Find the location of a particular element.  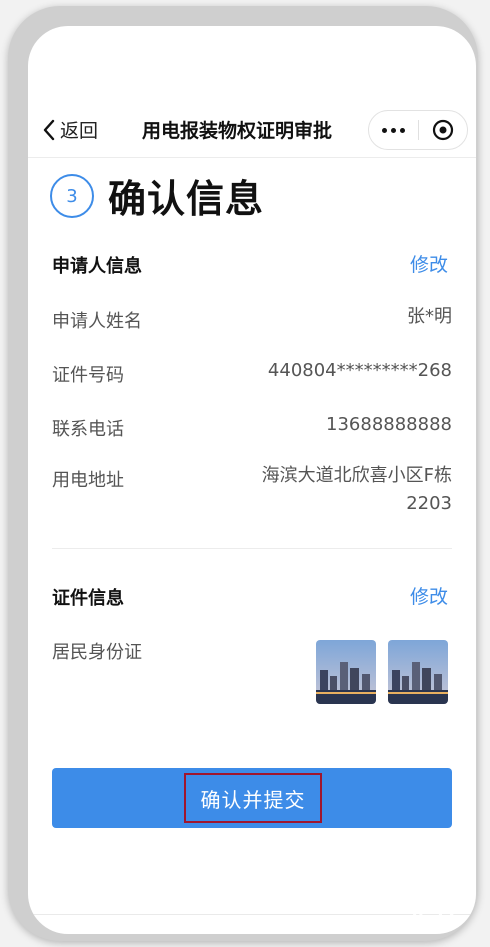

field-row: 证件号码 440804*********268 is located at coordinates (252, 375).